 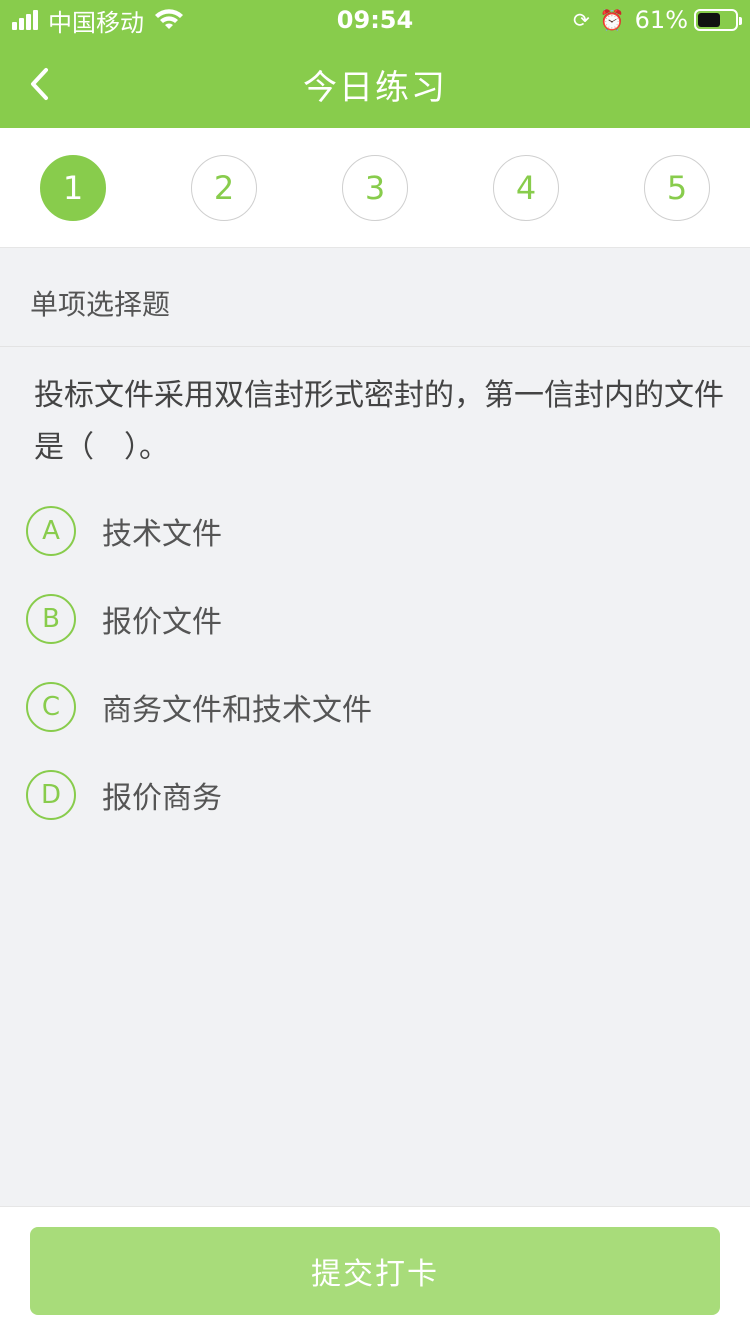 I want to click on option-letter: C, so click(x=51, y=707).